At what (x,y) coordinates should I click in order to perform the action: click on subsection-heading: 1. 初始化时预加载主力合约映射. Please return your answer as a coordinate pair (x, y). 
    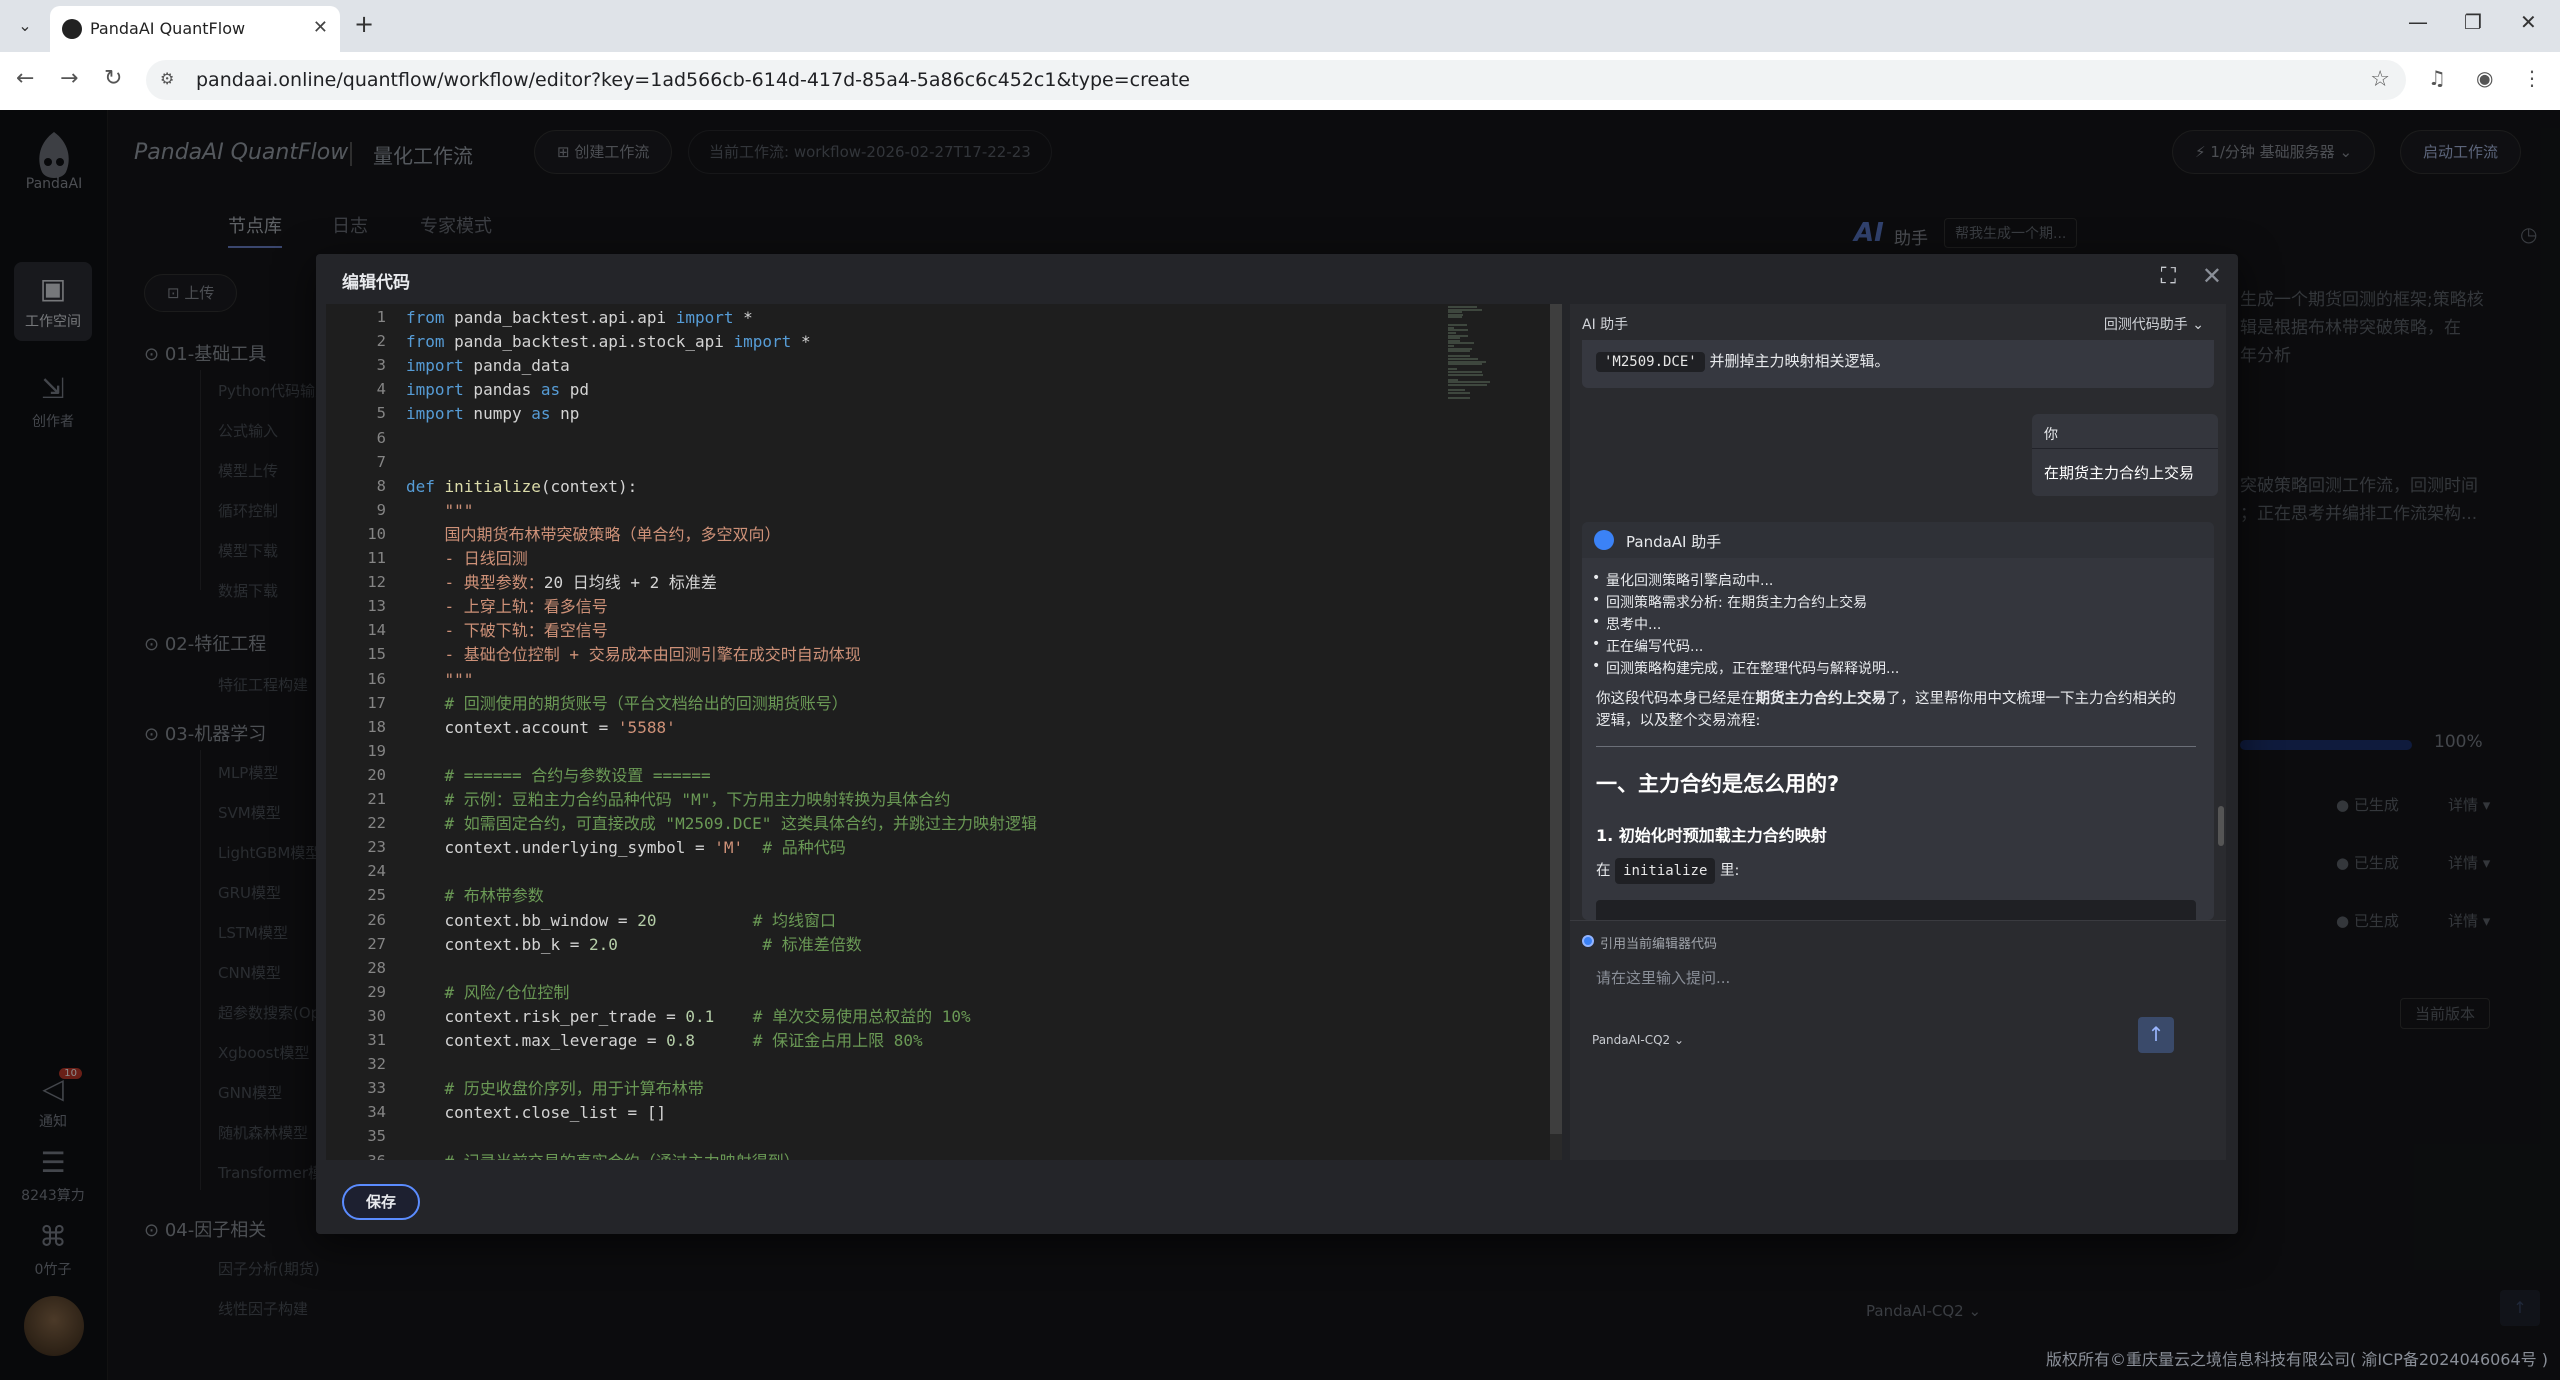
    Looking at the image, I should click on (1711, 835).